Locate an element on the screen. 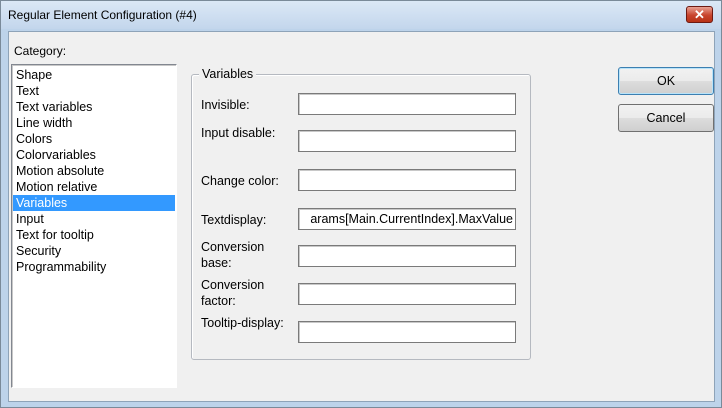  input-disable-label: Input disable: is located at coordinates (238, 133).